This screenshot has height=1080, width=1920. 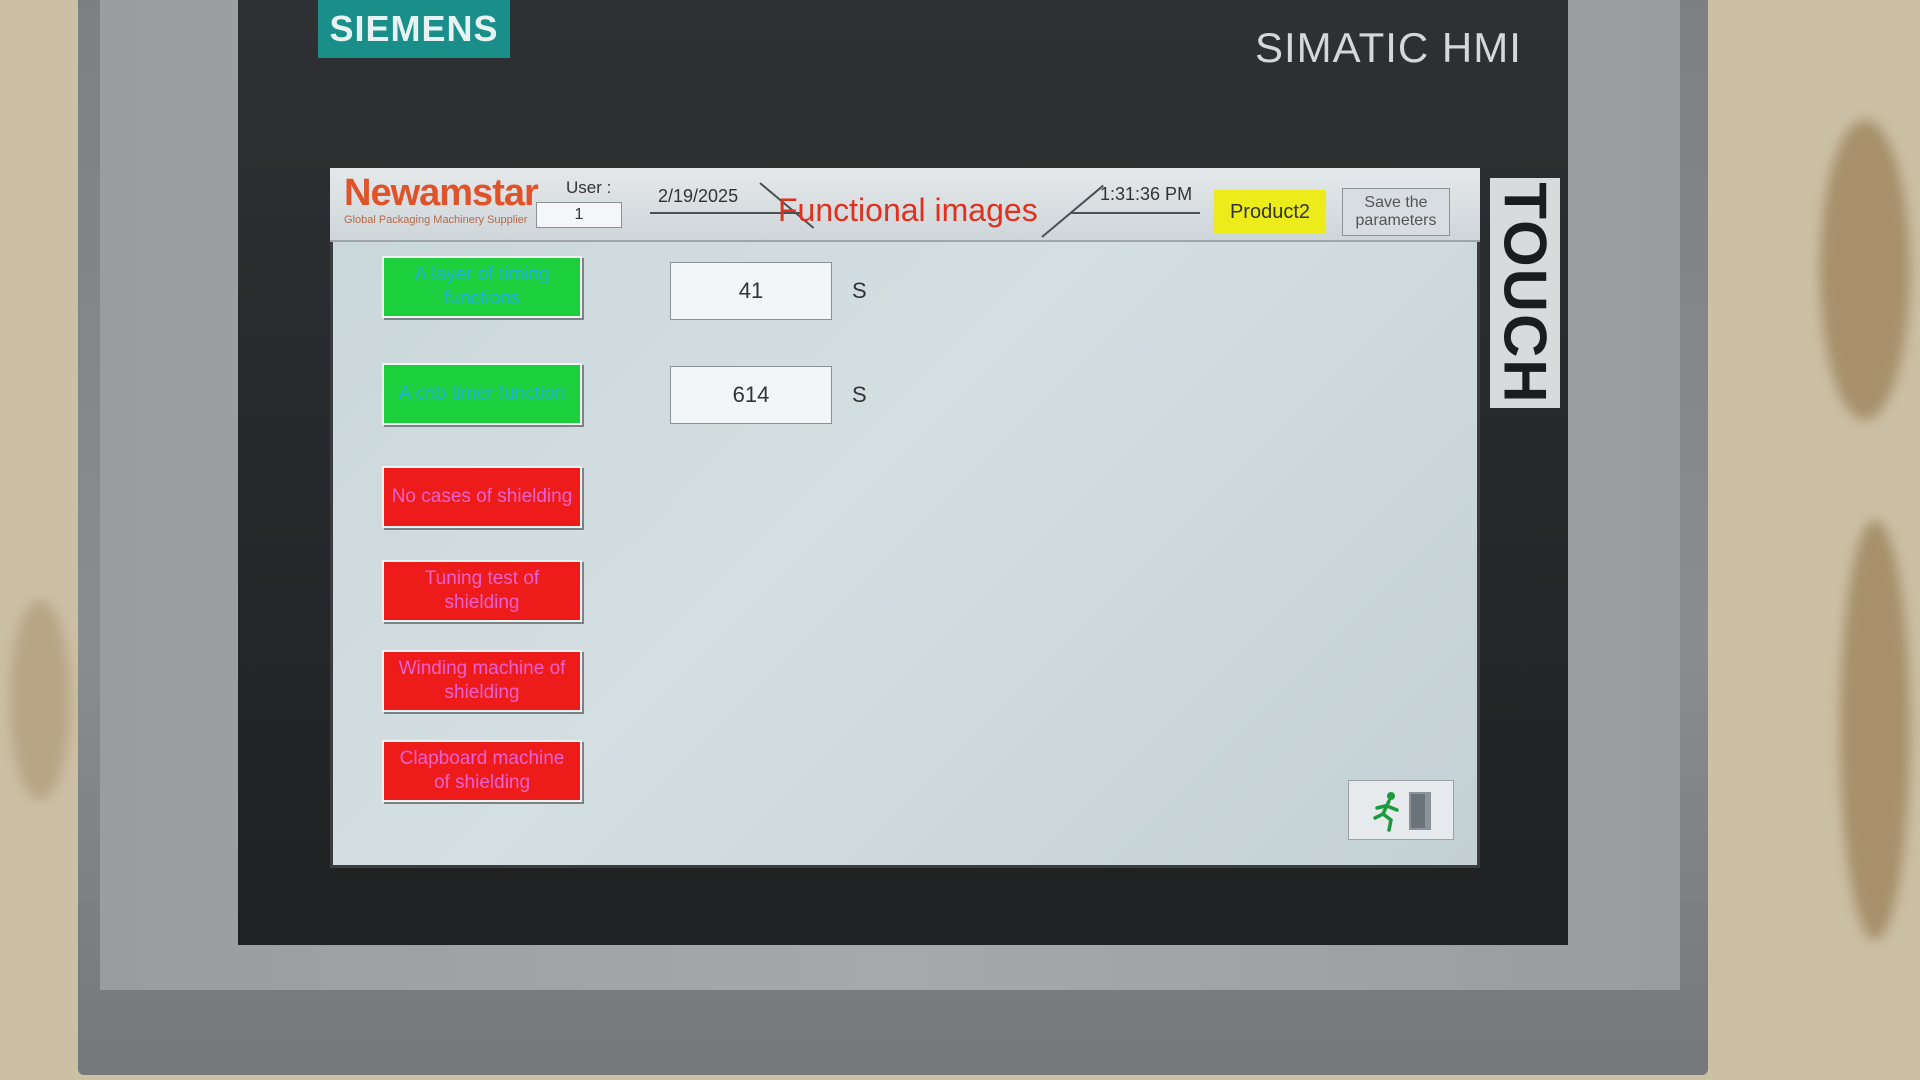 I want to click on layer-timing-button: A layer of timing functions, so click(x=482, y=287).